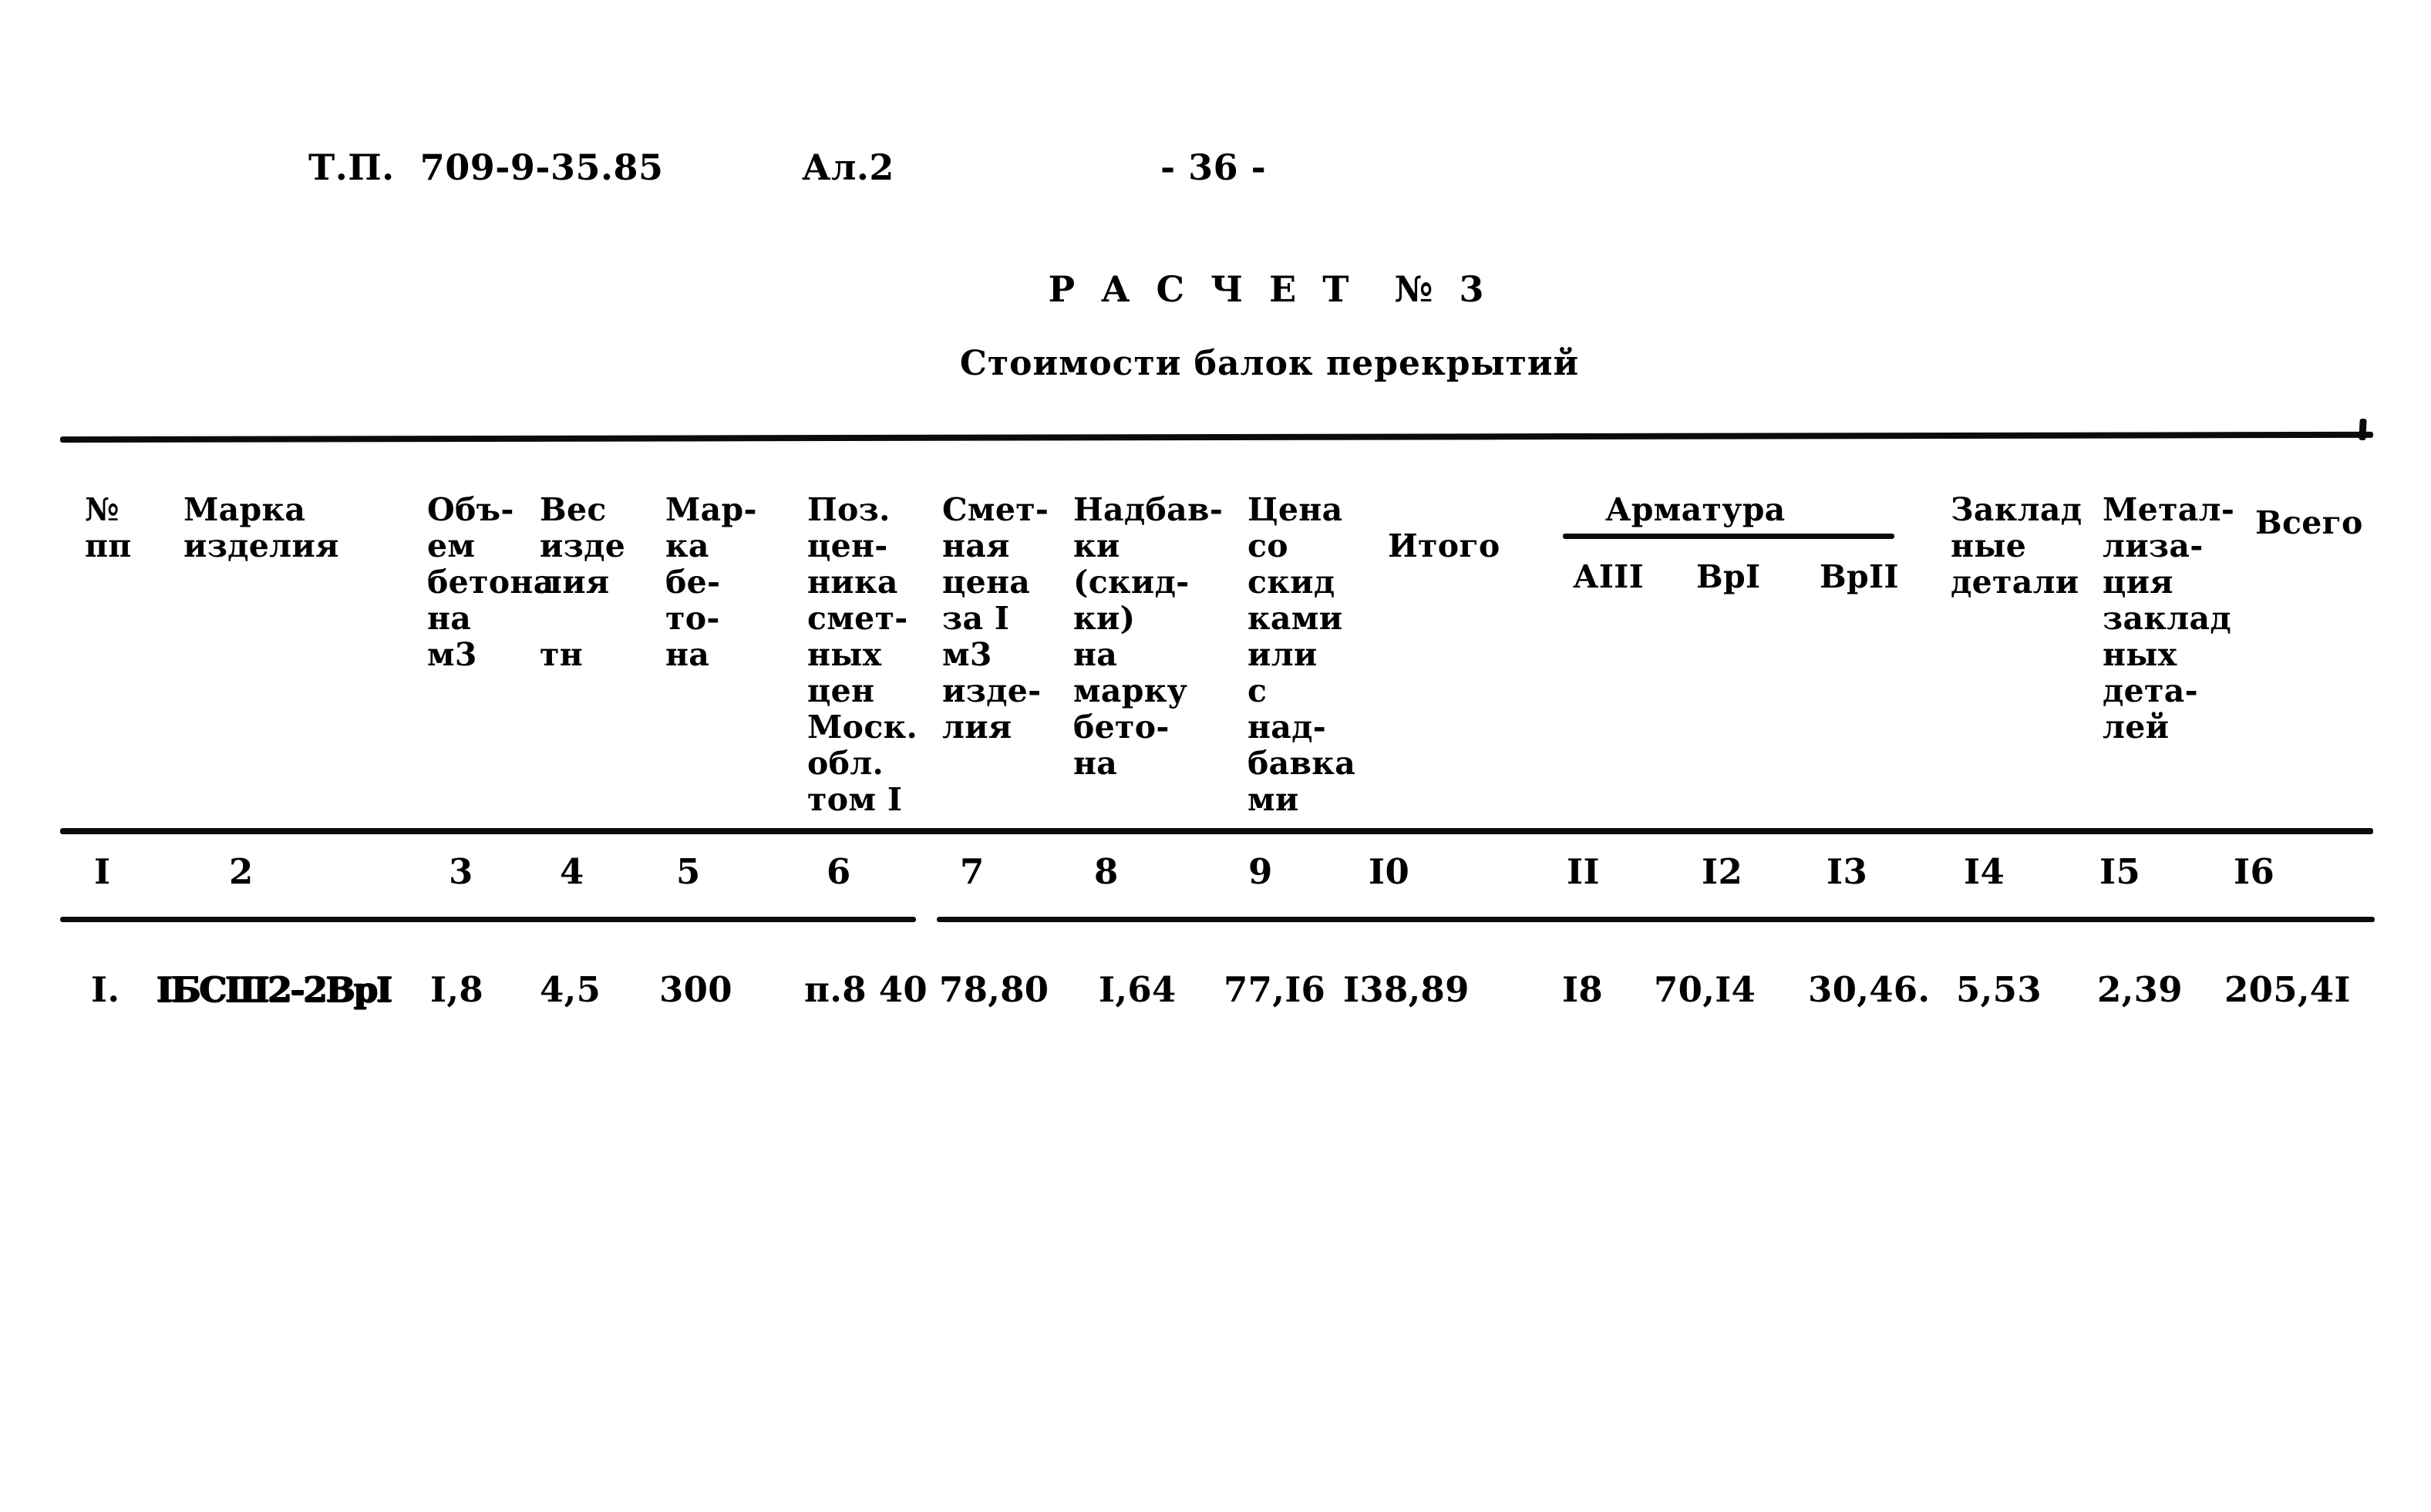 The height and width of the screenshot is (1512, 2431). What do you see at coordinates (1106, 871) in the screenshot?
I see `column-number-8: 8` at bounding box center [1106, 871].